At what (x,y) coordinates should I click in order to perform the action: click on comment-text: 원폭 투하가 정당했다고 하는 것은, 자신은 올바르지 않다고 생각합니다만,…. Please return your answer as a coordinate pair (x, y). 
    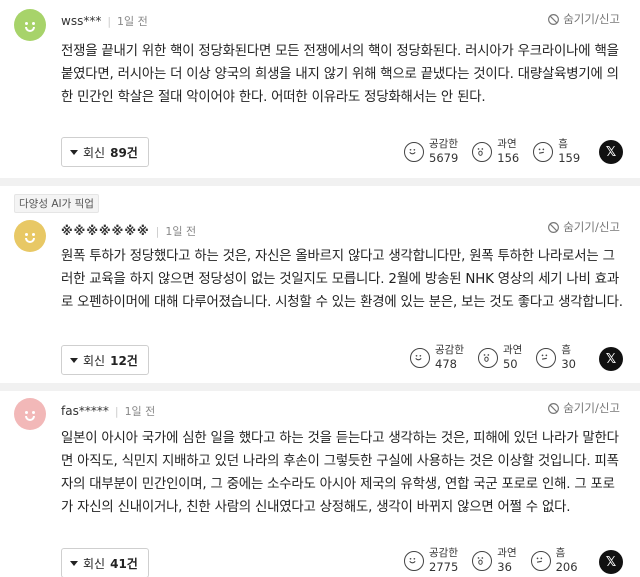
    Looking at the image, I should click on (342, 279).